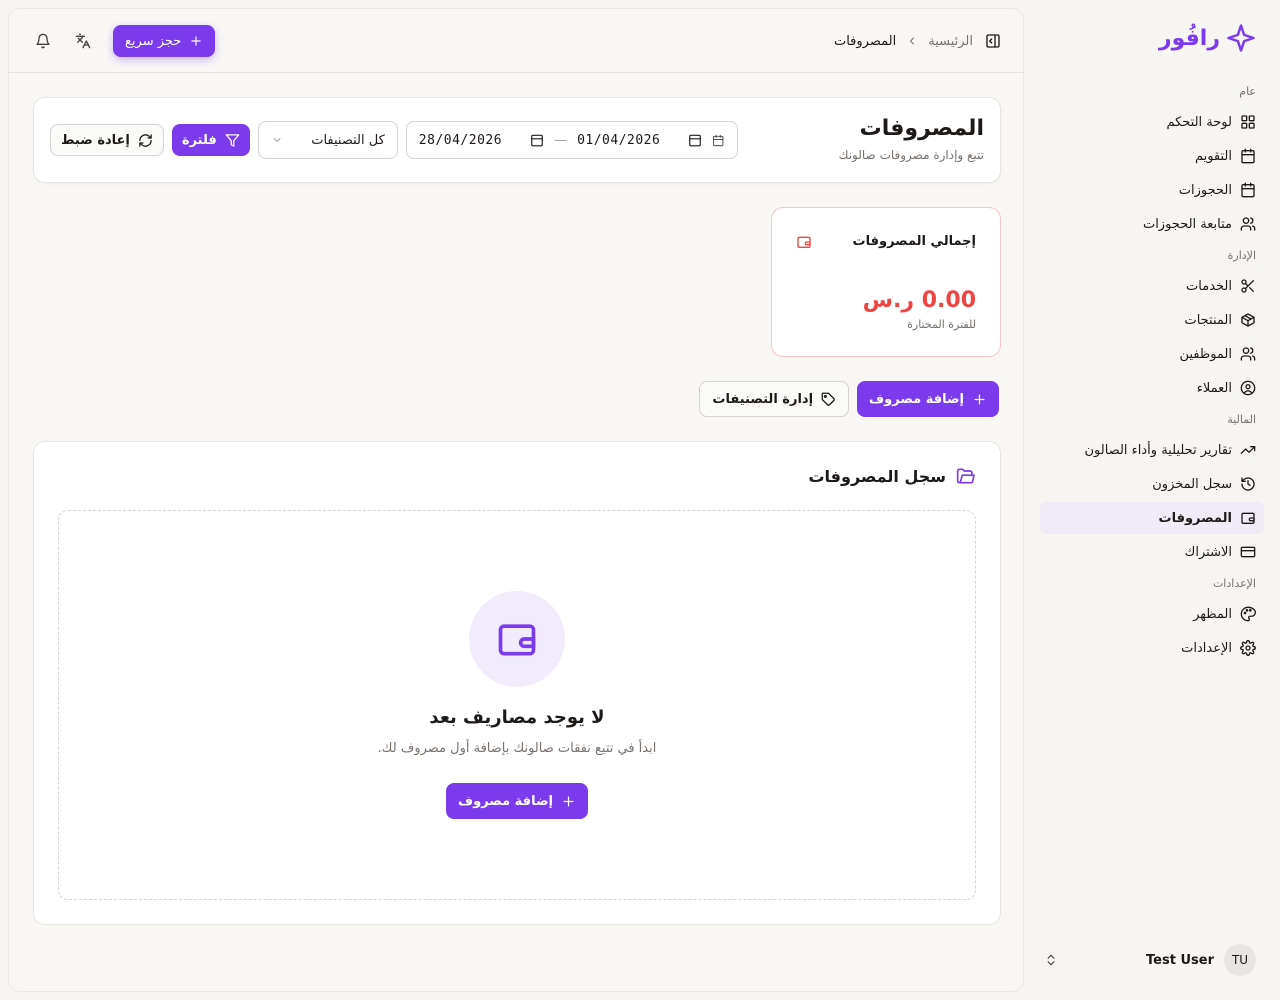 This screenshot has width=1280, height=1000. I want to click on manage-categories-button: إدارة التصنيفات, so click(774, 399).